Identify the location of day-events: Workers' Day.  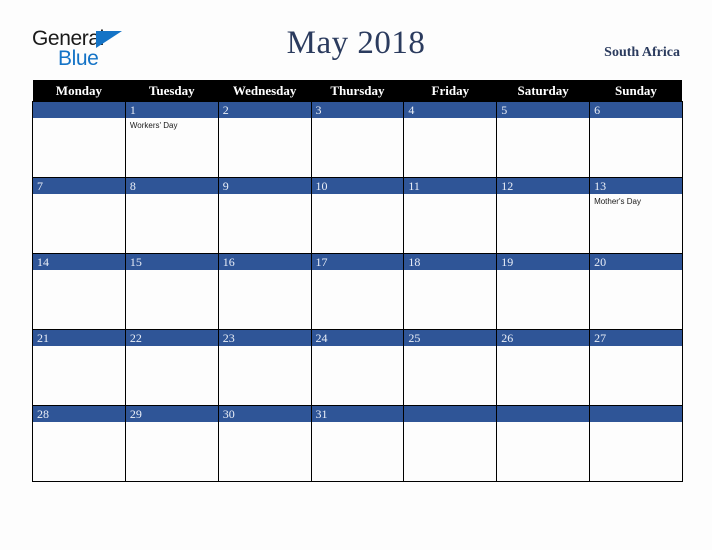
(171, 147).